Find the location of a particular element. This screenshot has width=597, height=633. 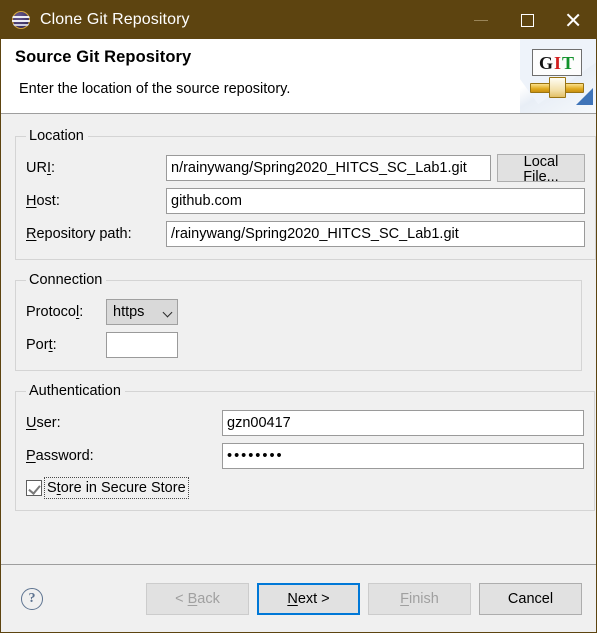

authentication-group-legend: Authentication is located at coordinates (75, 391).